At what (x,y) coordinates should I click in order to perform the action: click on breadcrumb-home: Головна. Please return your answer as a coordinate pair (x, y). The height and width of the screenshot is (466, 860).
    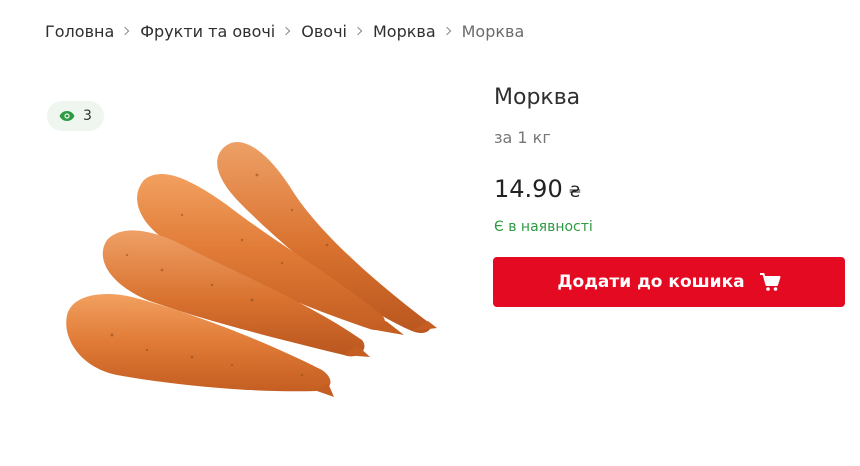
    Looking at the image, I should click on (79, 32).